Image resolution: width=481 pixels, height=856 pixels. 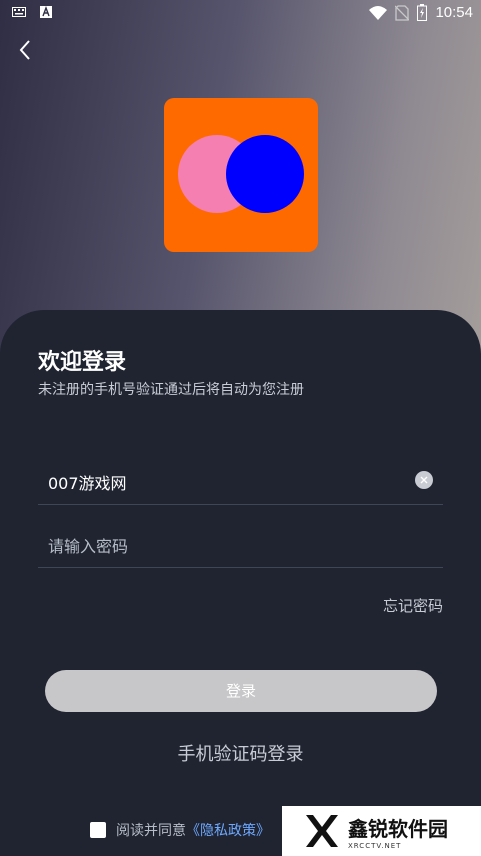 What do you see at coordinates (26, 50) in the screenshot?
I see `chevron-left-icon` at bounding box center [26, 50].